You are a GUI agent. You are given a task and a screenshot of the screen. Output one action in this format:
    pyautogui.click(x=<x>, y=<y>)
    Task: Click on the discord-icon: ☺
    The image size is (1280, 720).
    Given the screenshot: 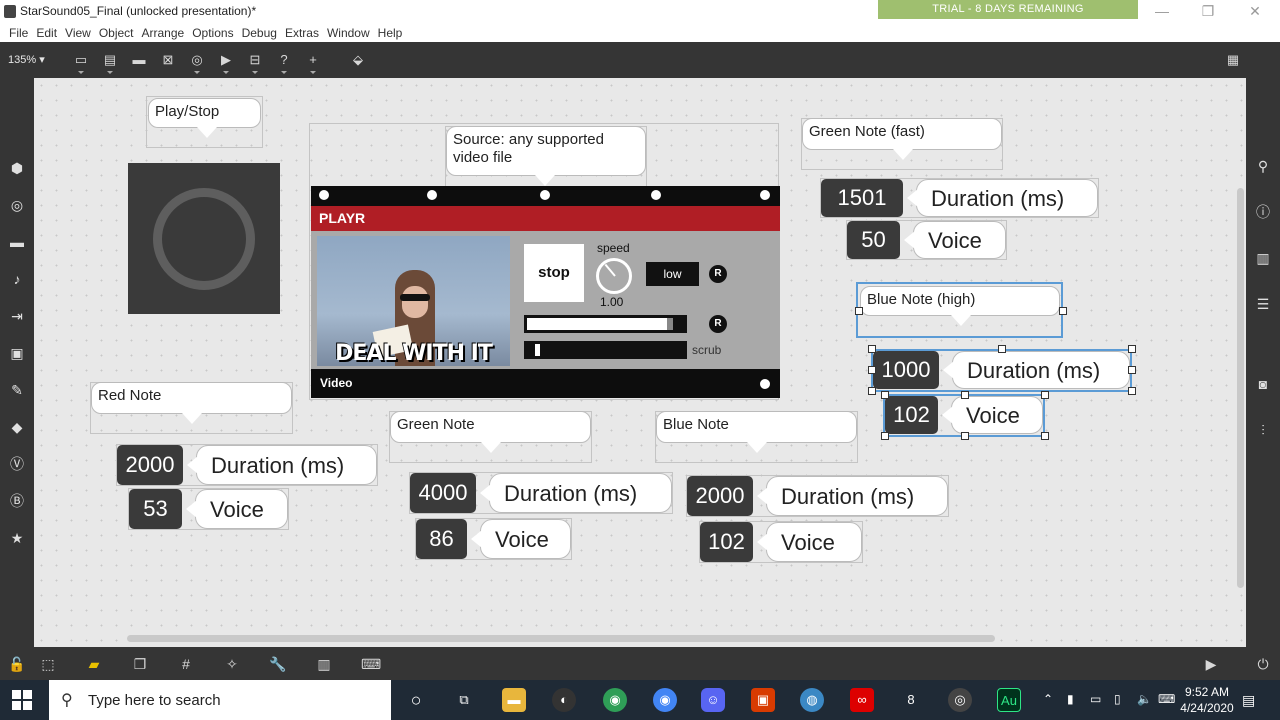 What is the action you would take?
    pyautogui.click(x=713, y=700)
    